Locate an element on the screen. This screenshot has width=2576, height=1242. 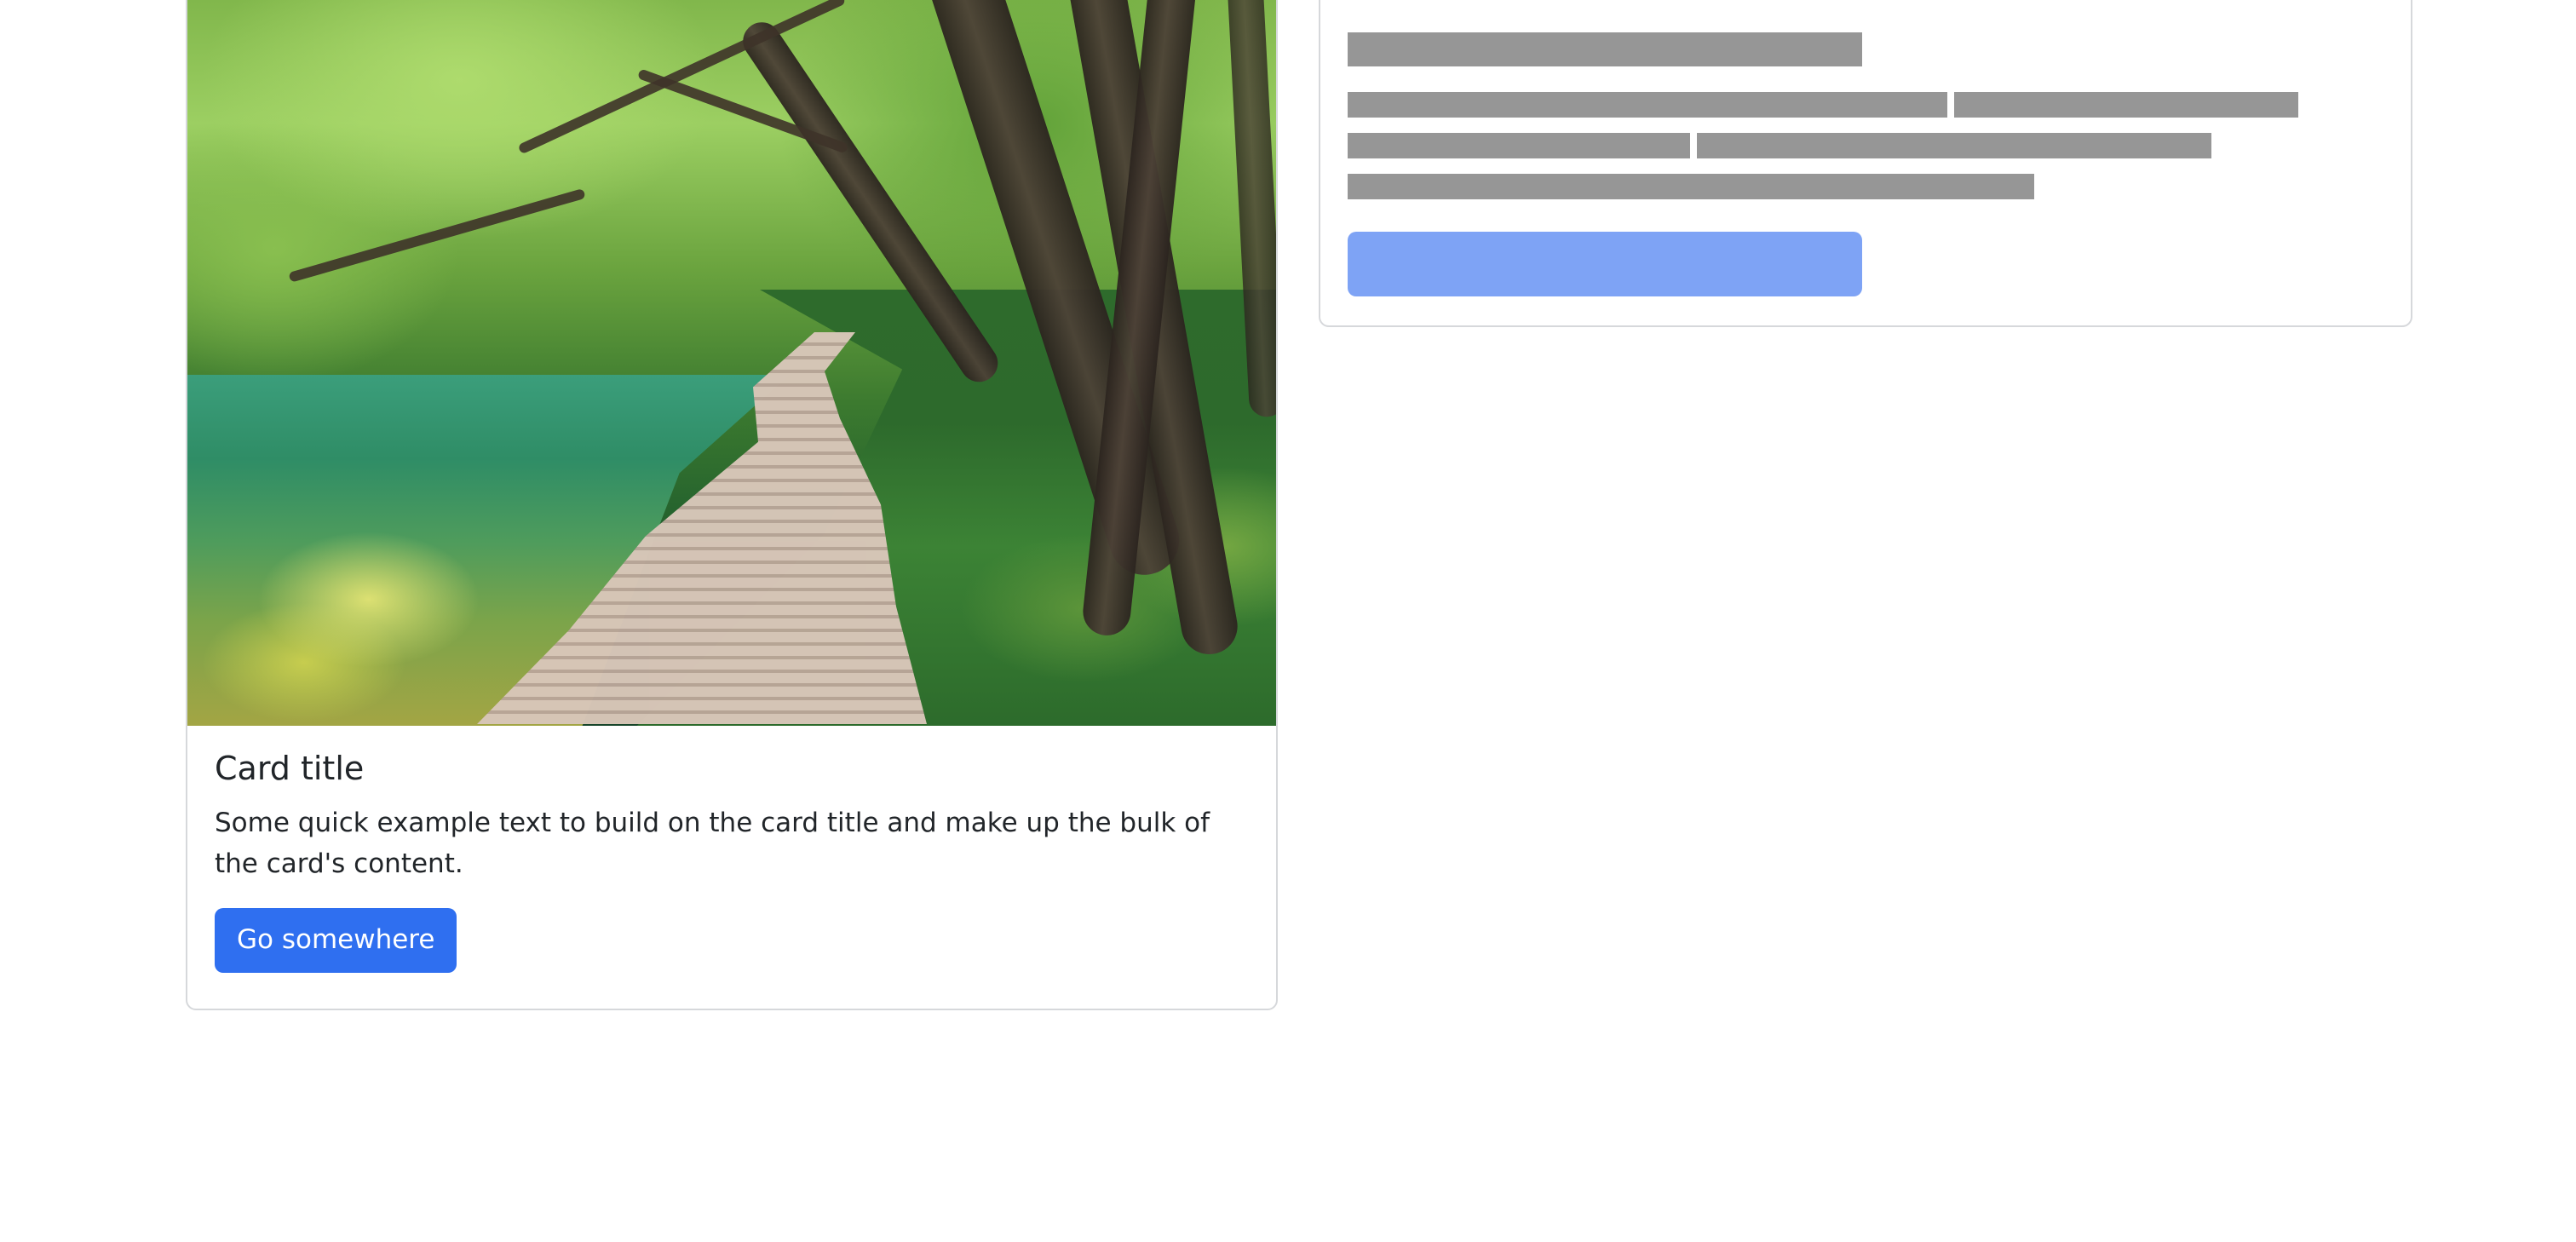
tree-branch is located at coordinates (437, 235).